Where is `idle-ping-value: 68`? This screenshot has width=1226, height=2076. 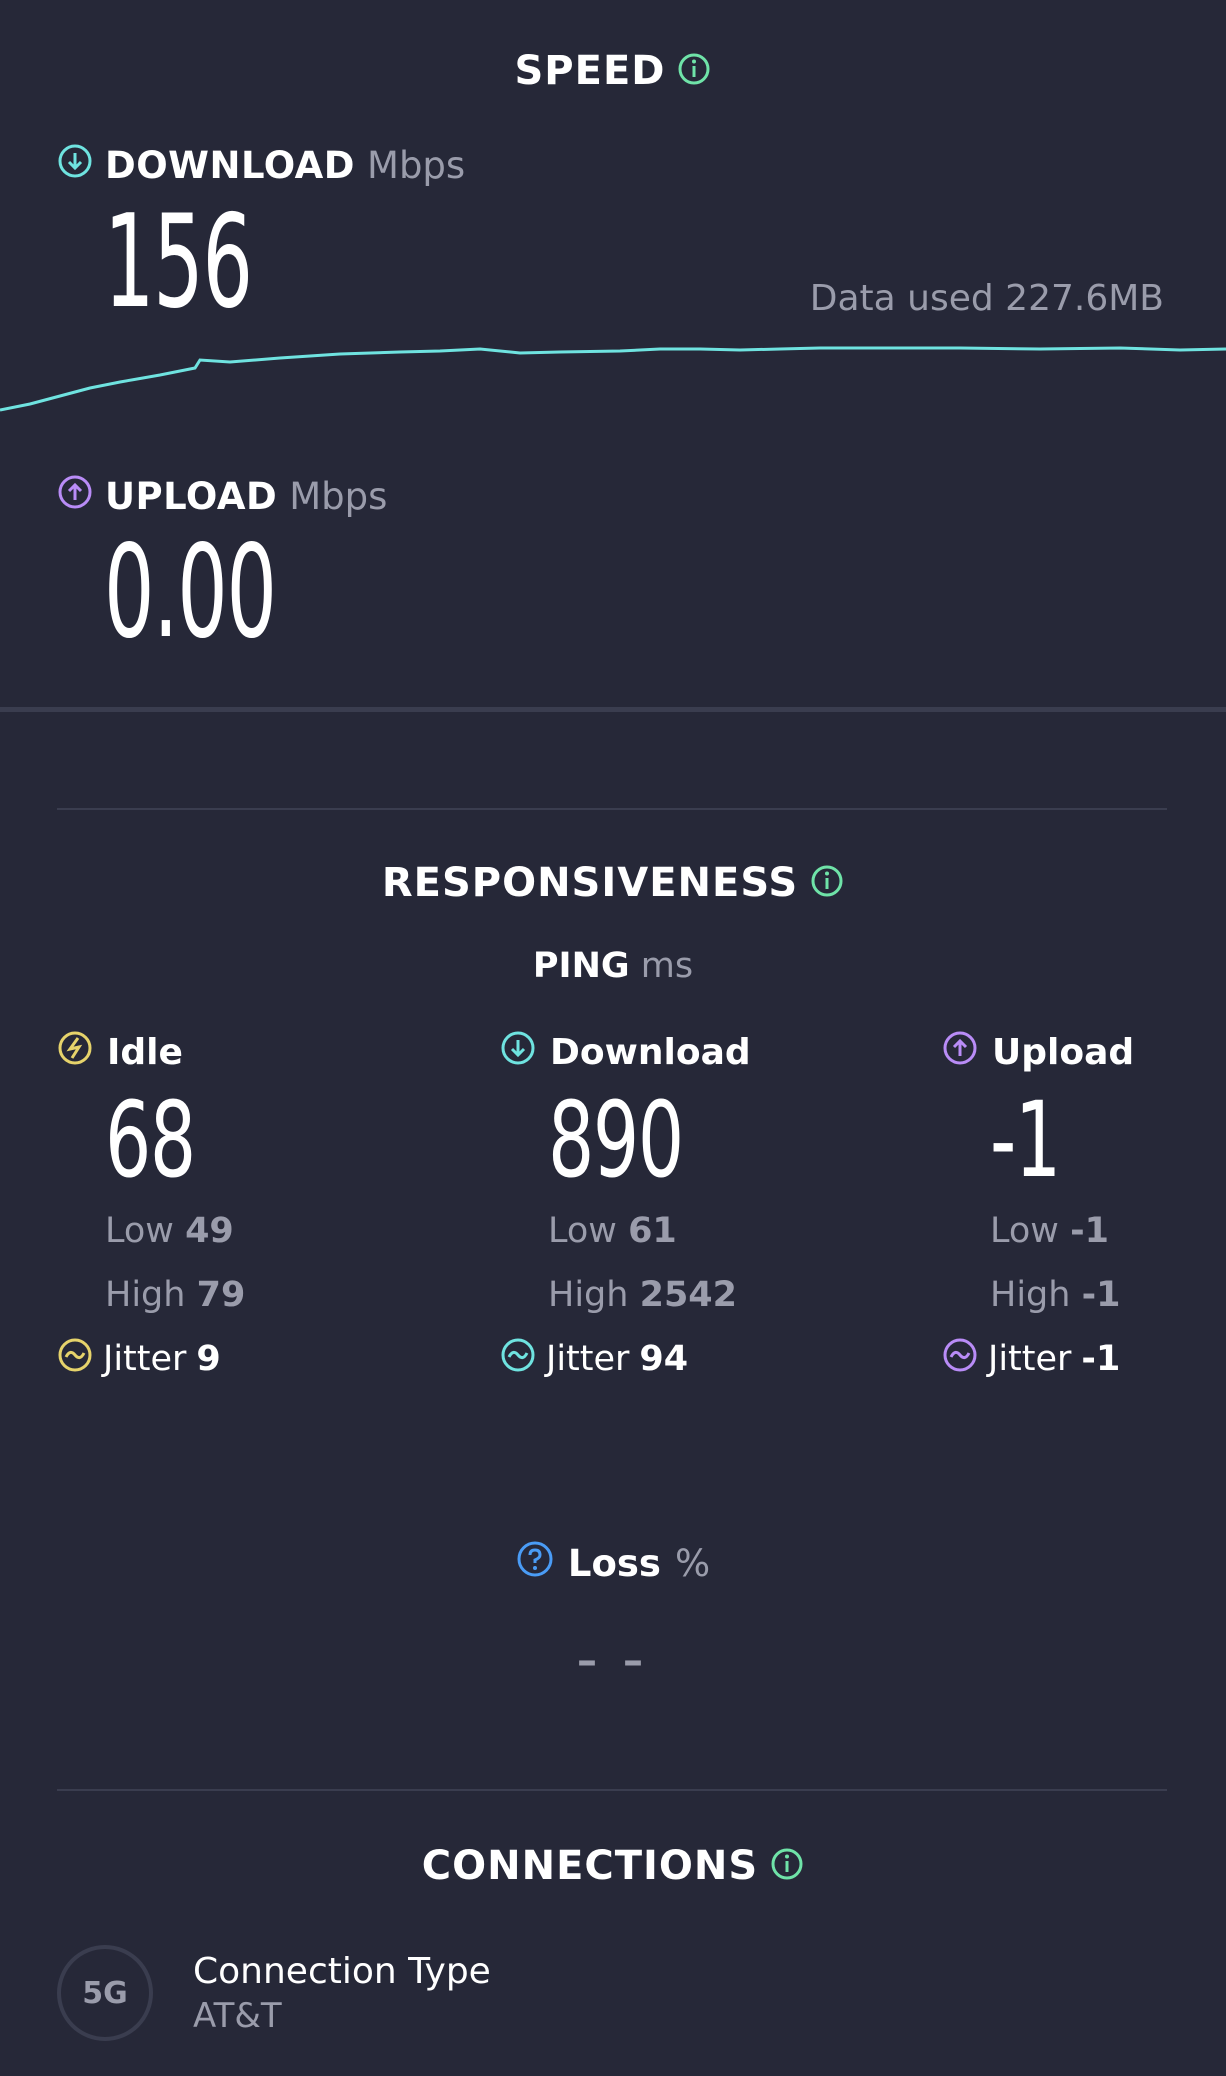 idle-ping-value: 68 is located at coordinates (150, 1140).